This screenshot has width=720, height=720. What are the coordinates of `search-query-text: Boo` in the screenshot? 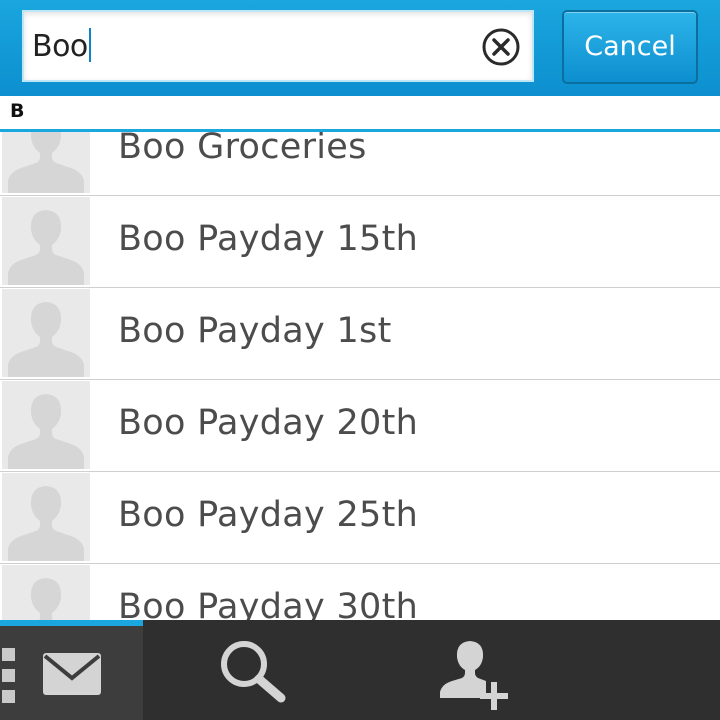 It's located at (61, 46).